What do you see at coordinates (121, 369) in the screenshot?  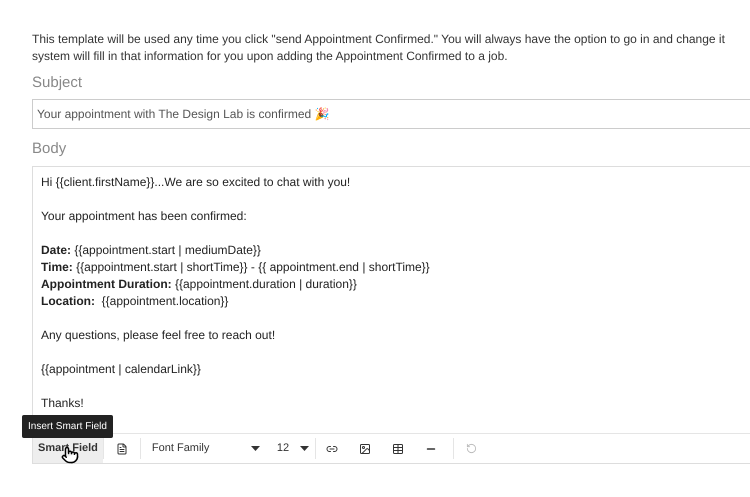 I see `body-text-line: {{appointment | calendarLink}}` at bounding box center [121, 369].